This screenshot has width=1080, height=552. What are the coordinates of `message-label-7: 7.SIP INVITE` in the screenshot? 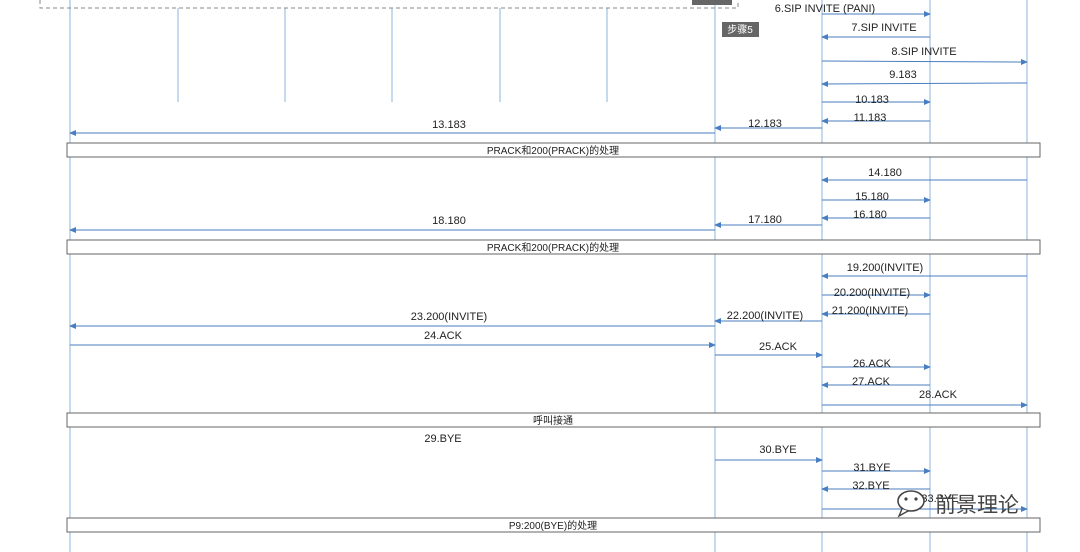 It's located at (883, 28).